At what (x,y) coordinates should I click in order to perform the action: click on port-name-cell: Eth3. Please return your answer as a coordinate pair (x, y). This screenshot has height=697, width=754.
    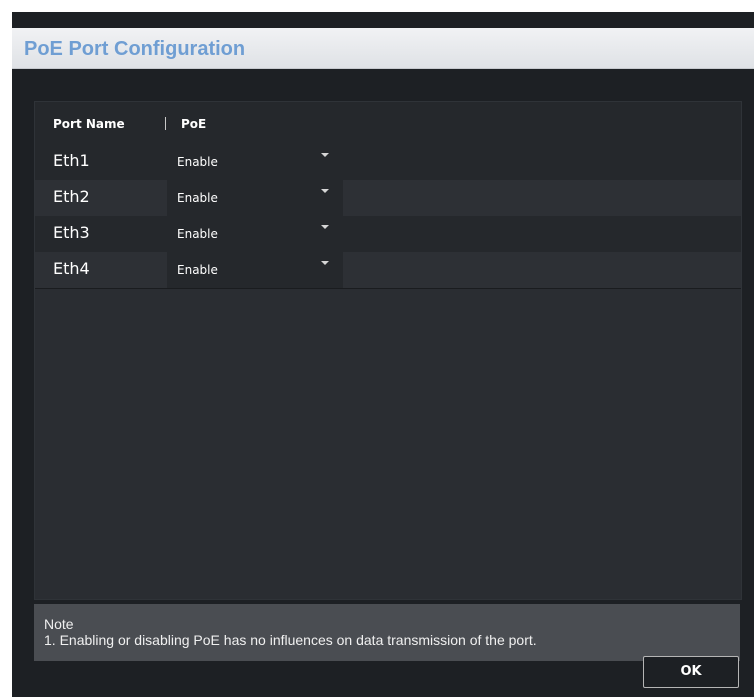
    Looking at the image, I should click on (71, 232).